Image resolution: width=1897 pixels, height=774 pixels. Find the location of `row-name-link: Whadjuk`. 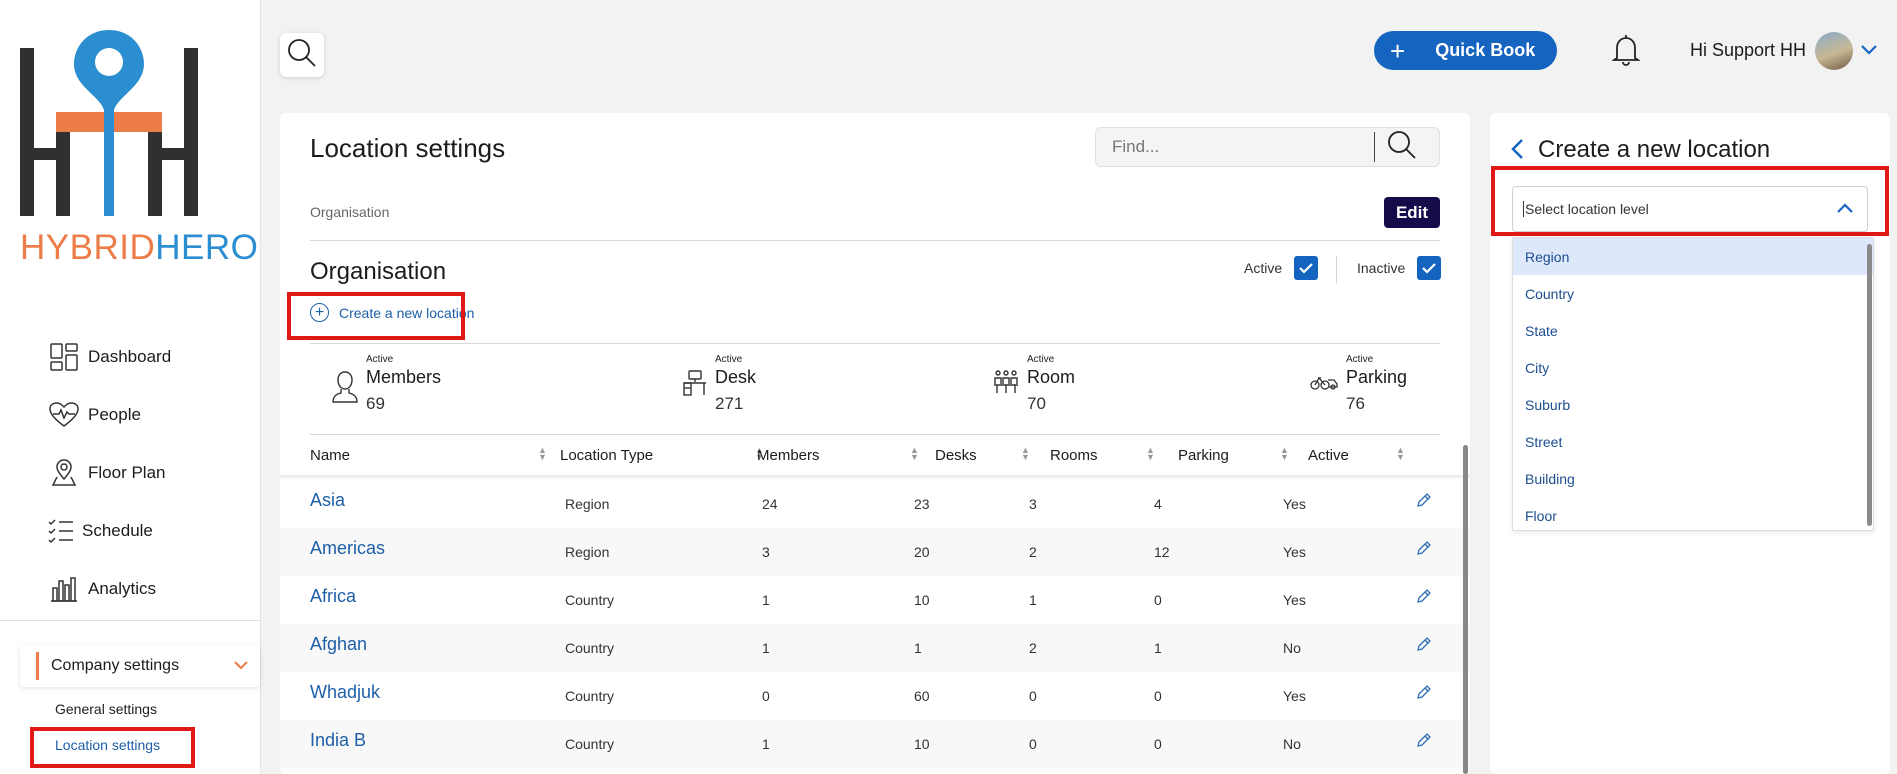

row-name-link: Whadjuk is located at coordinates (345, 692).